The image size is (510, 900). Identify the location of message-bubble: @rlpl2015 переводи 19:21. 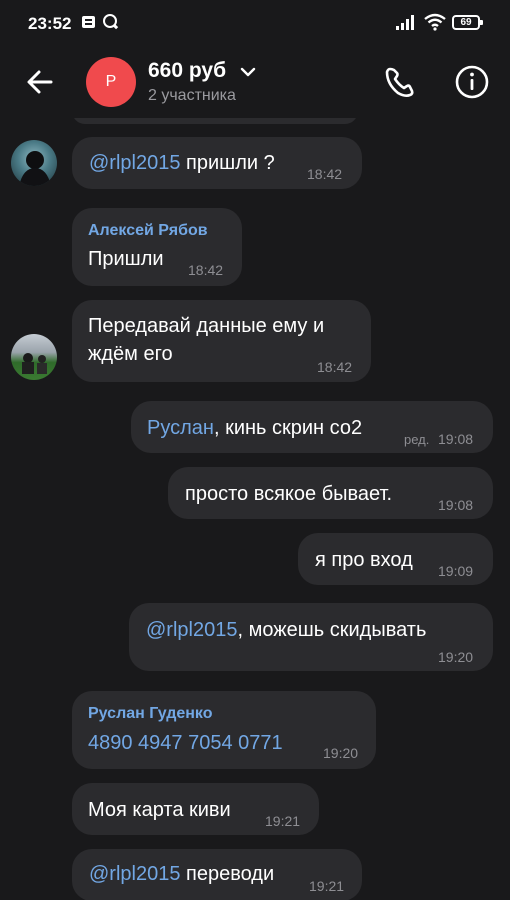
(217, 874).